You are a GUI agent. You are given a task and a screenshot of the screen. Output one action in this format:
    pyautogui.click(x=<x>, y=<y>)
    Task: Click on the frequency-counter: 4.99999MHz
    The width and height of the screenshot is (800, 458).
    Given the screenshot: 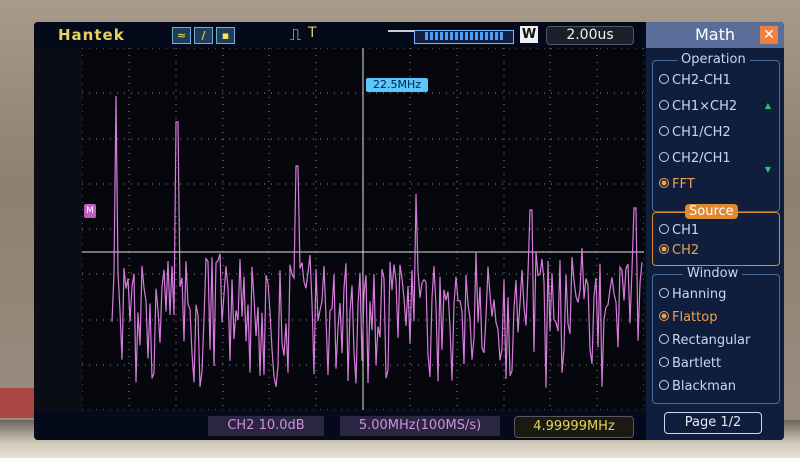 What is the action you would take?
    pyautogui.click(x=574, y=427)
    